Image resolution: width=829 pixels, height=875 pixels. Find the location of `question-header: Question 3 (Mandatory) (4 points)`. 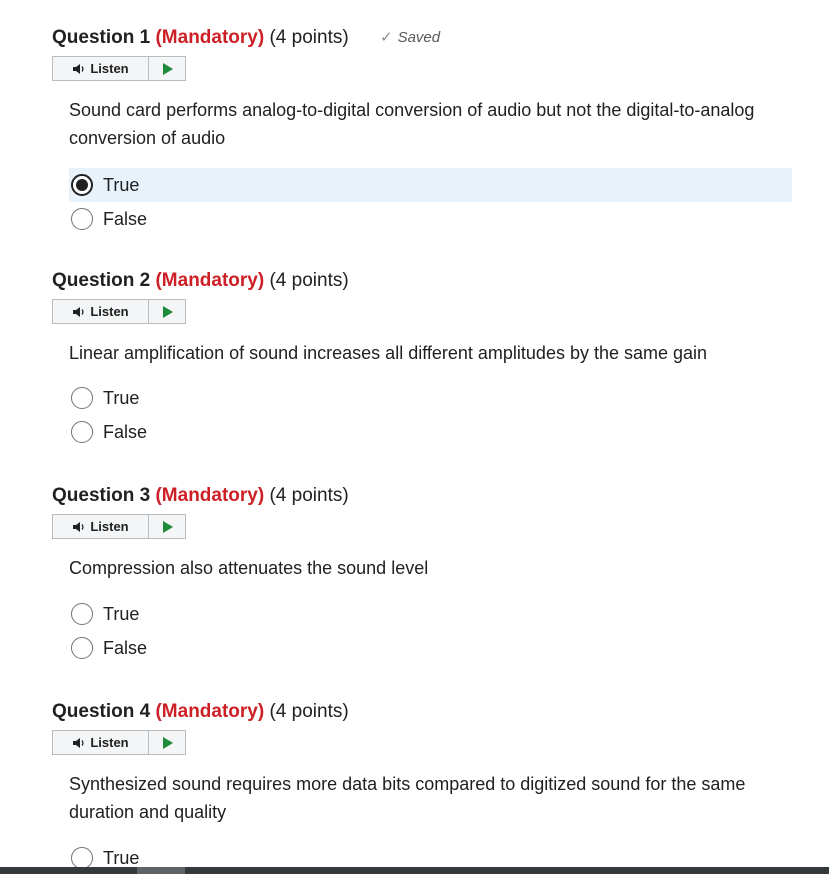

question-header: Question 3 (Mandatory) (4 points) is located at coordinates (432, 496).